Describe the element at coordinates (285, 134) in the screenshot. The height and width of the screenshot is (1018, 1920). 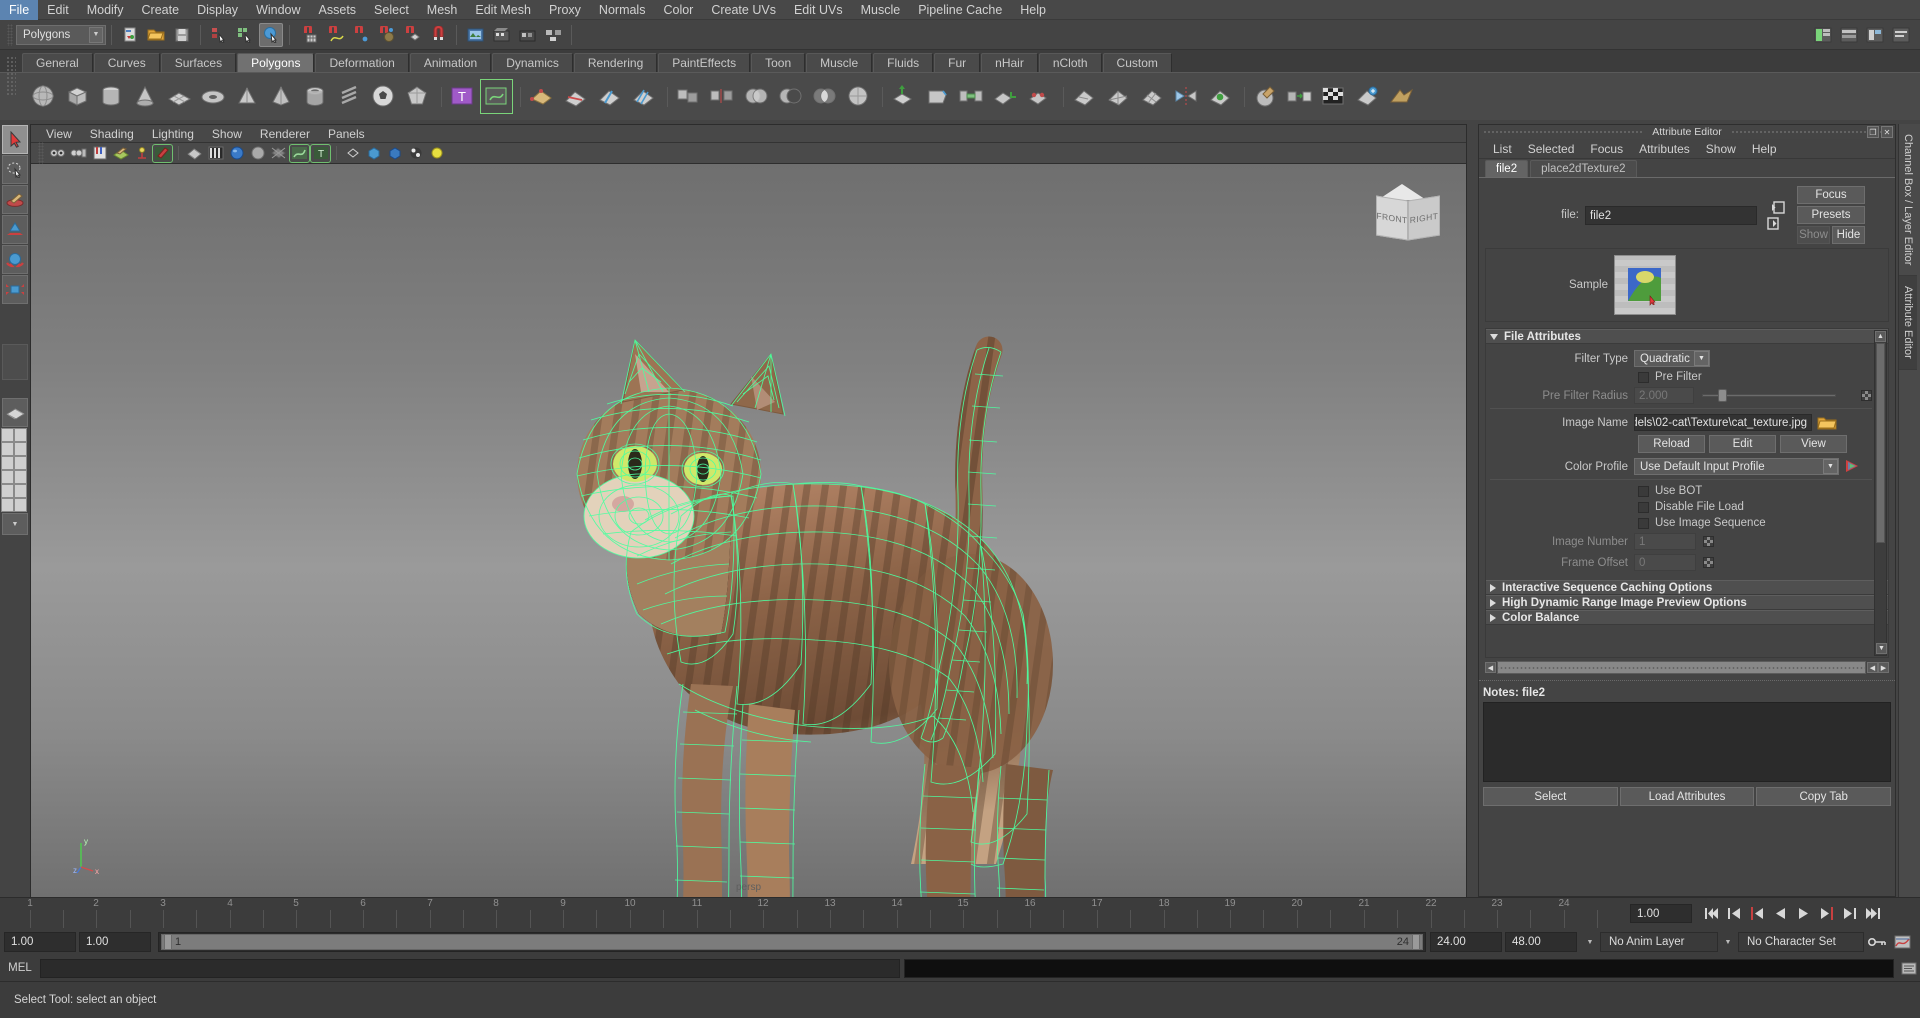
I see `viewport-menu-renderer: Renderer` at that location.